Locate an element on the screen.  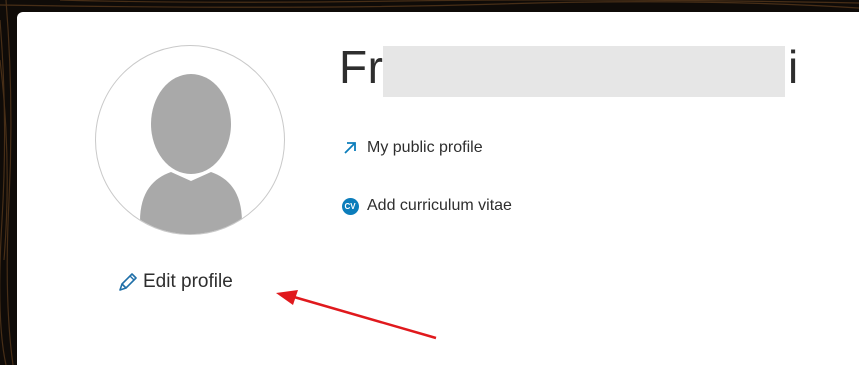
public-profile-label: My public profile is located at coordinates (425, 147).